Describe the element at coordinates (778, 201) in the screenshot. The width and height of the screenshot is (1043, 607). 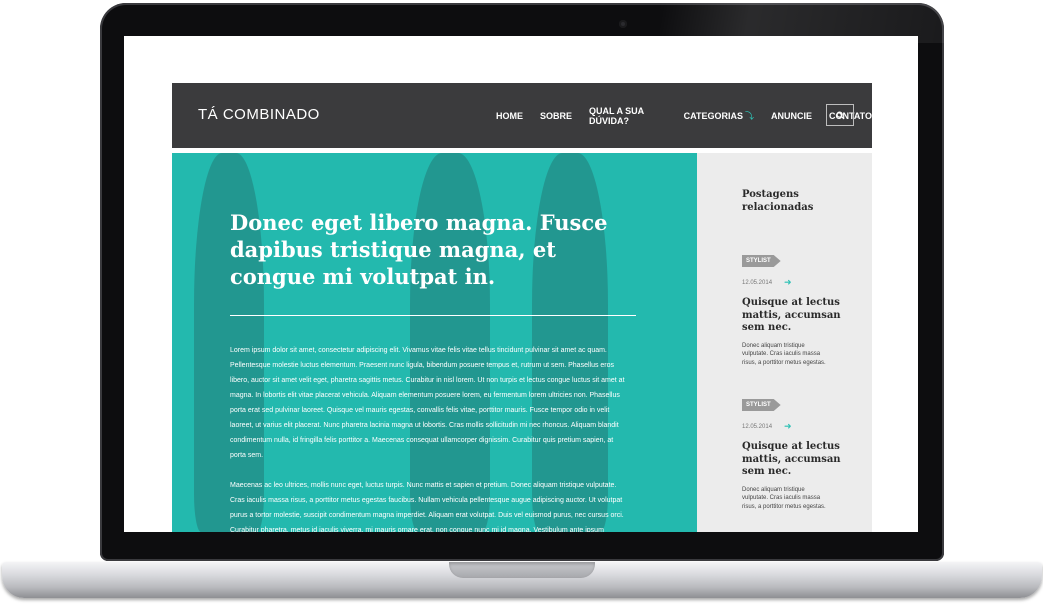
I see `sidebar-title: Postagens relacionadas` at that location.